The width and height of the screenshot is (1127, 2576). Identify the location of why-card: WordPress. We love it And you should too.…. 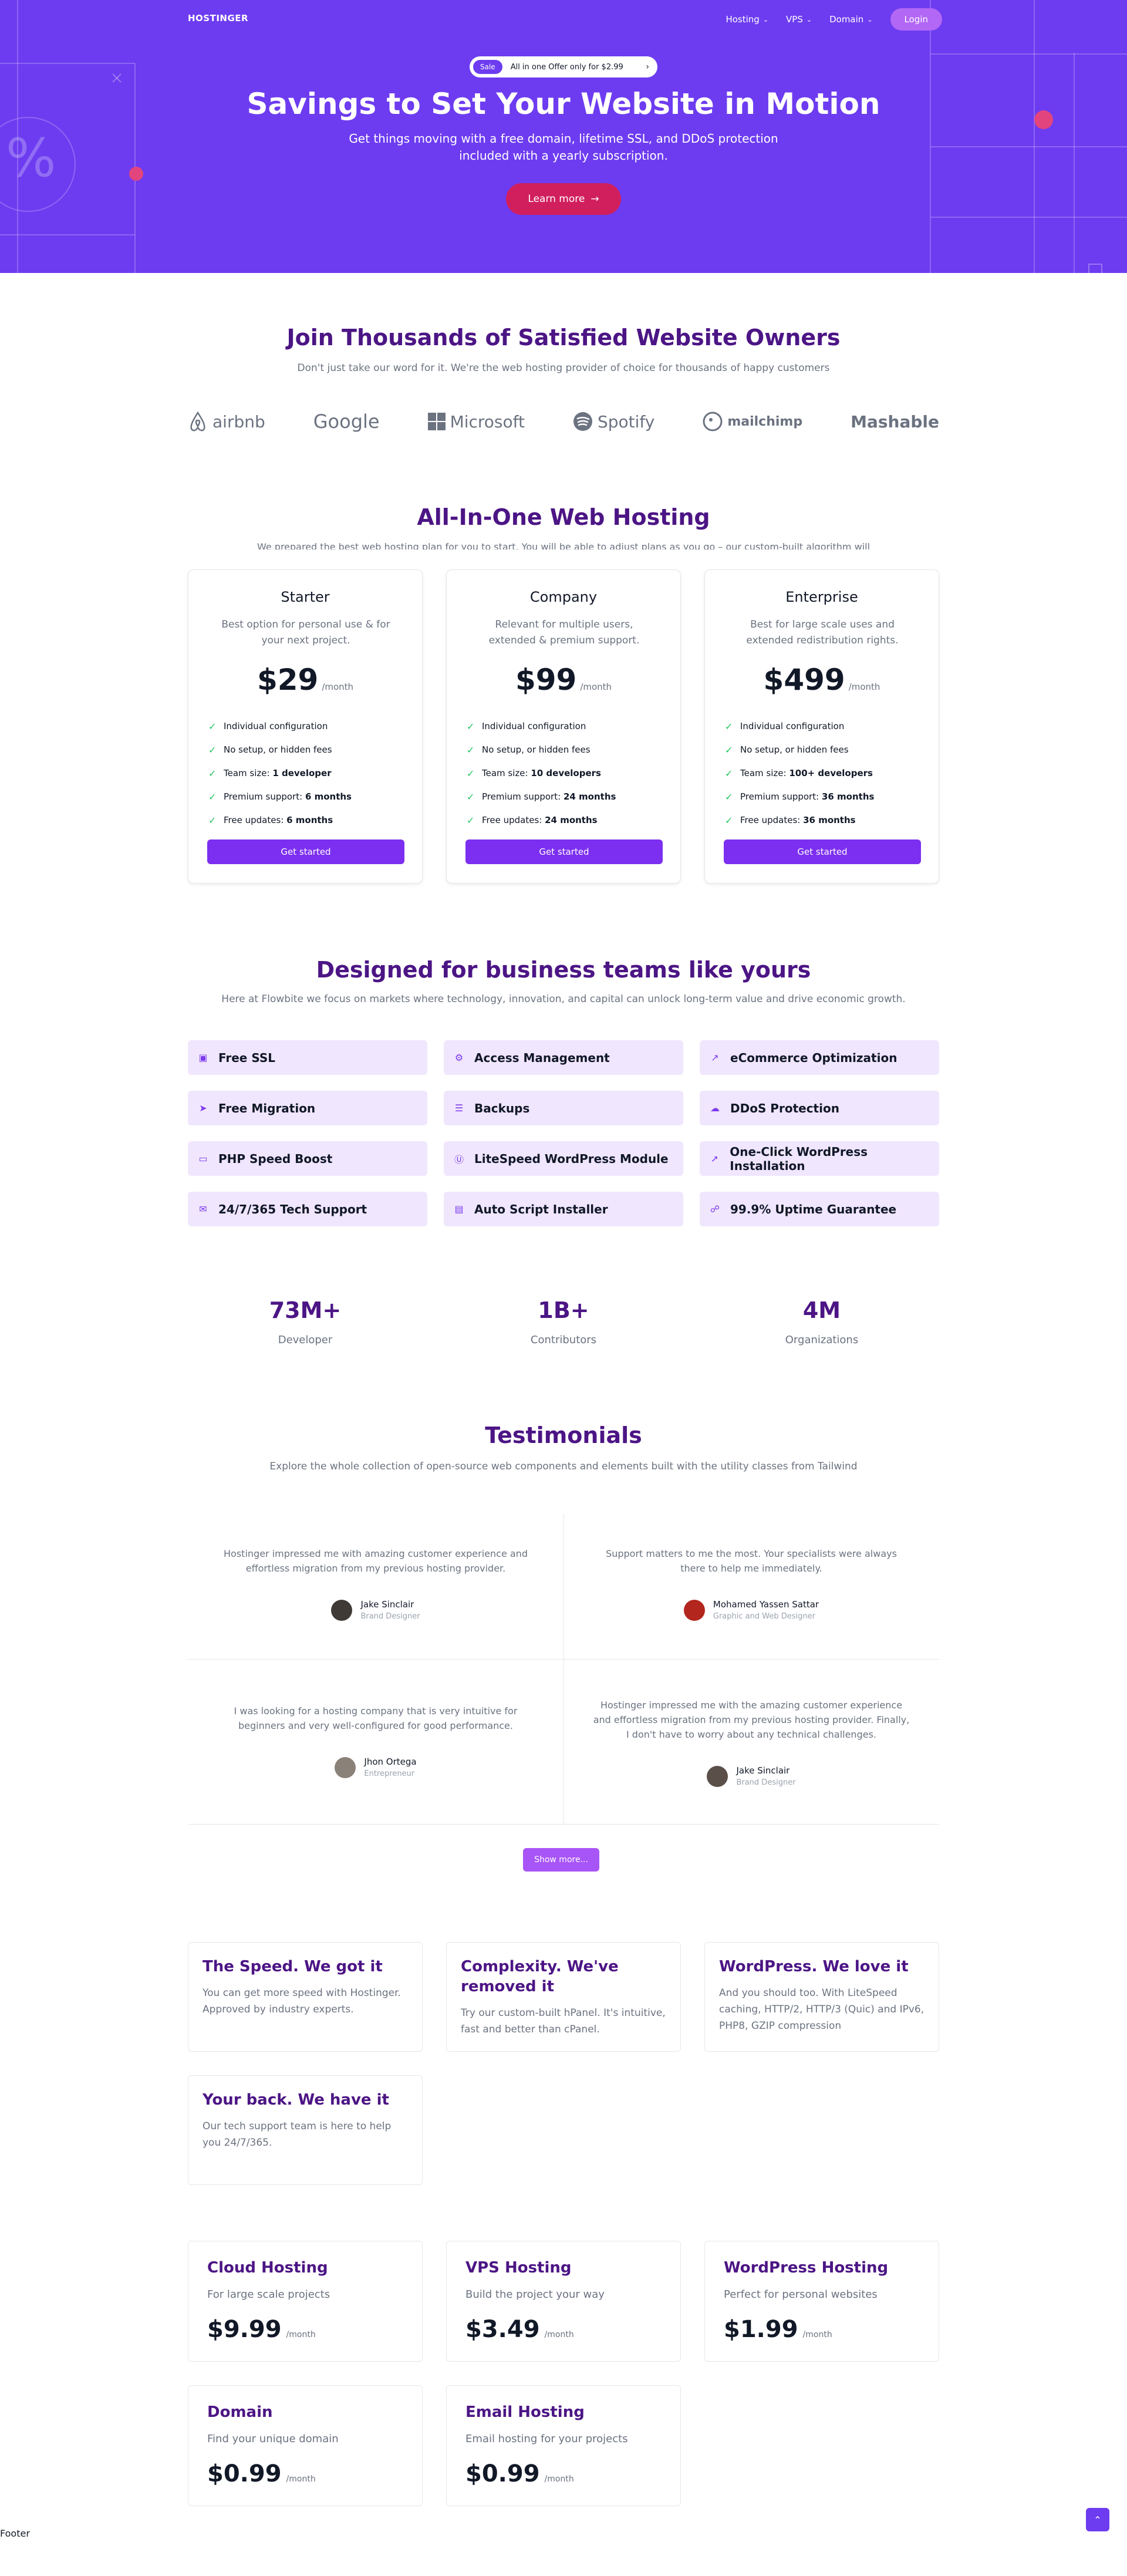
(821, 1997).